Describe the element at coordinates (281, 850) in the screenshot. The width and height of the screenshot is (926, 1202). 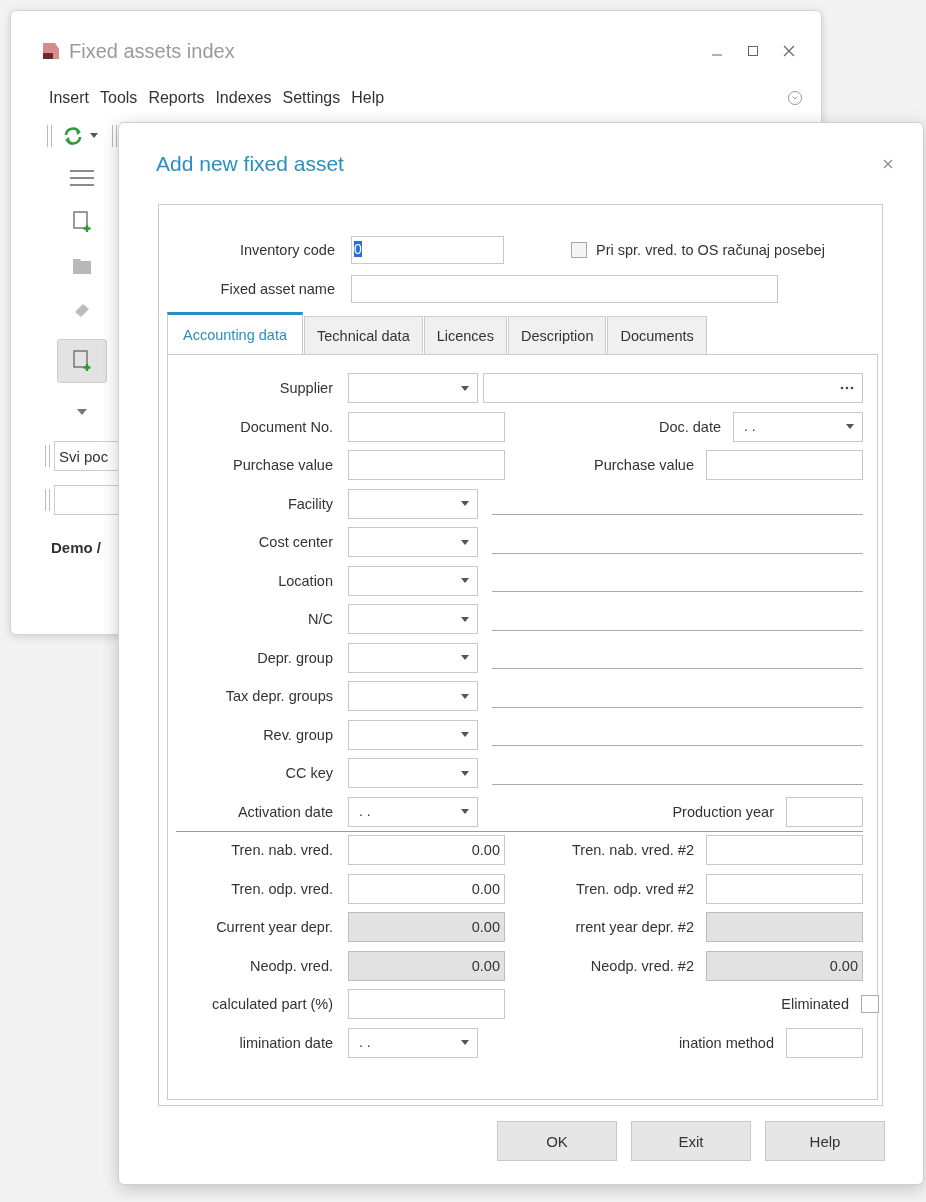
I see `field-label: Tren. nab. vred.` at that location.